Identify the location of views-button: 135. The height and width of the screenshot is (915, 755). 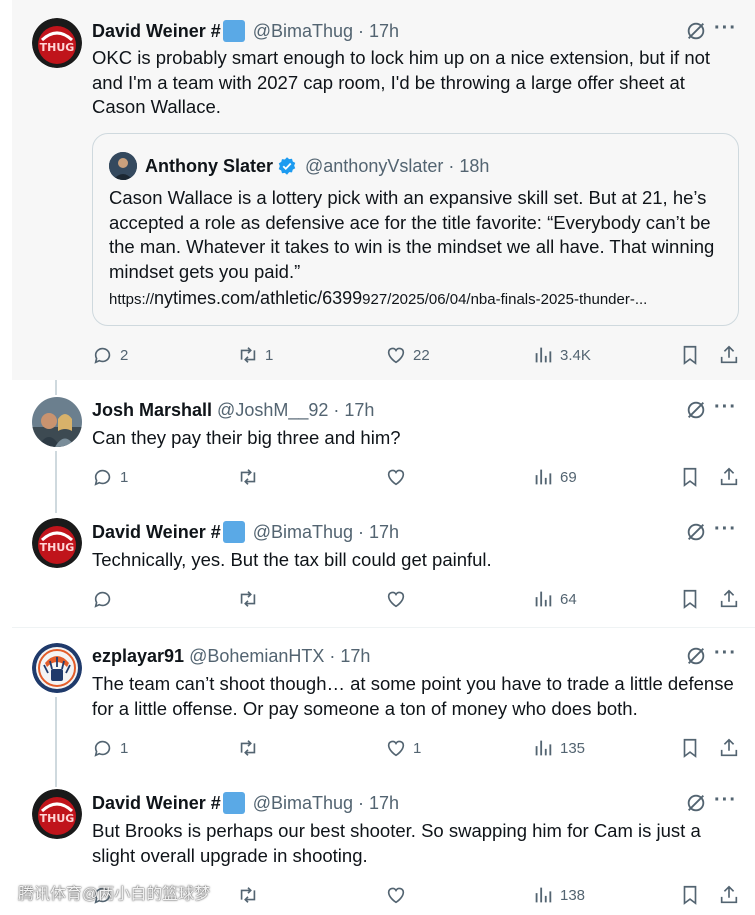
(558, 748).